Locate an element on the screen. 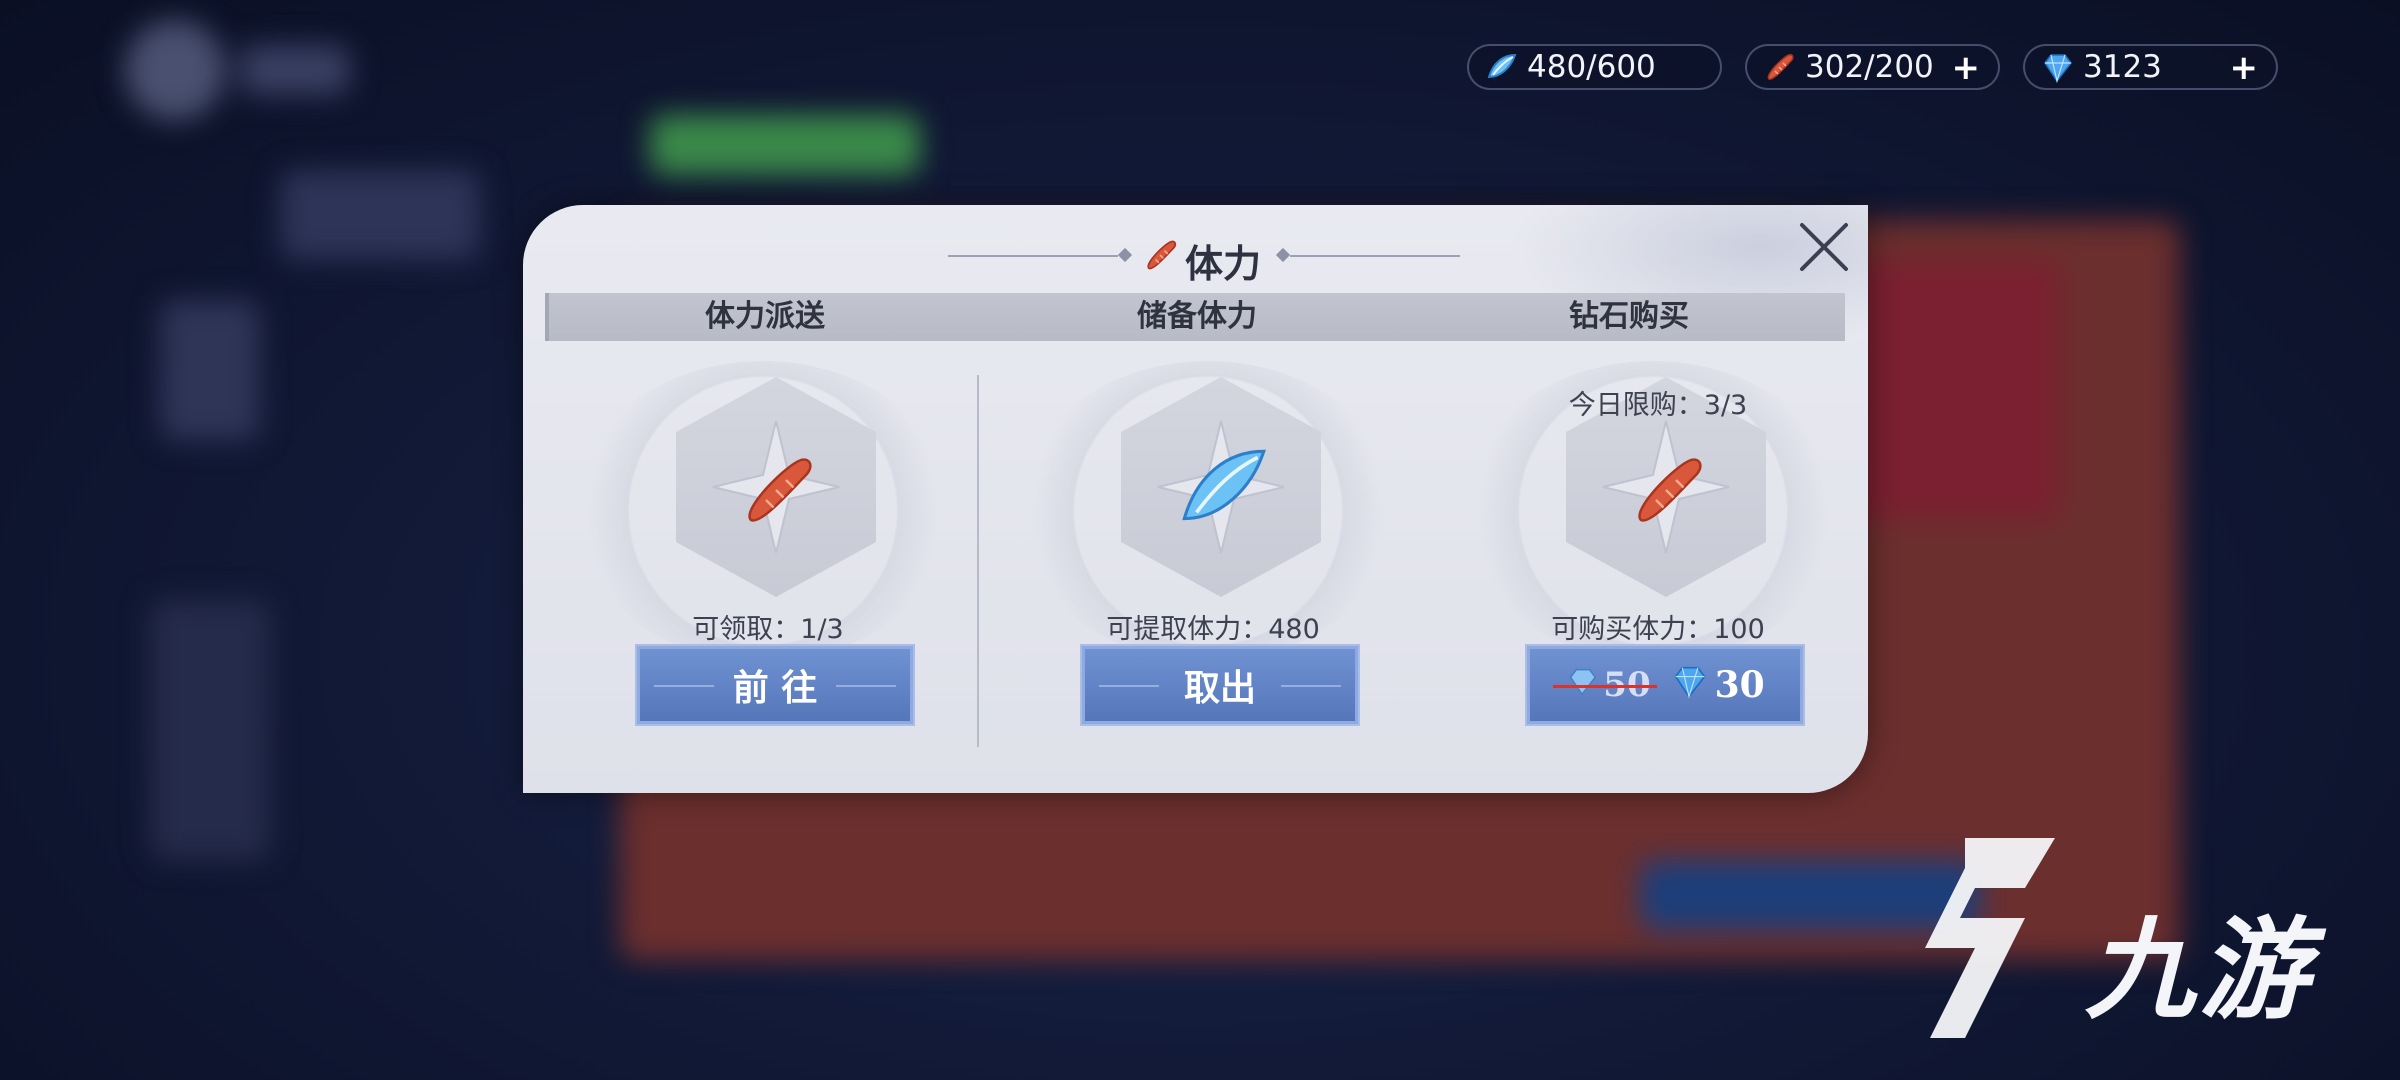 The width and height of the screenshot is (2400, 1080). original-price: 50 is located at coordinates (1605, 685).